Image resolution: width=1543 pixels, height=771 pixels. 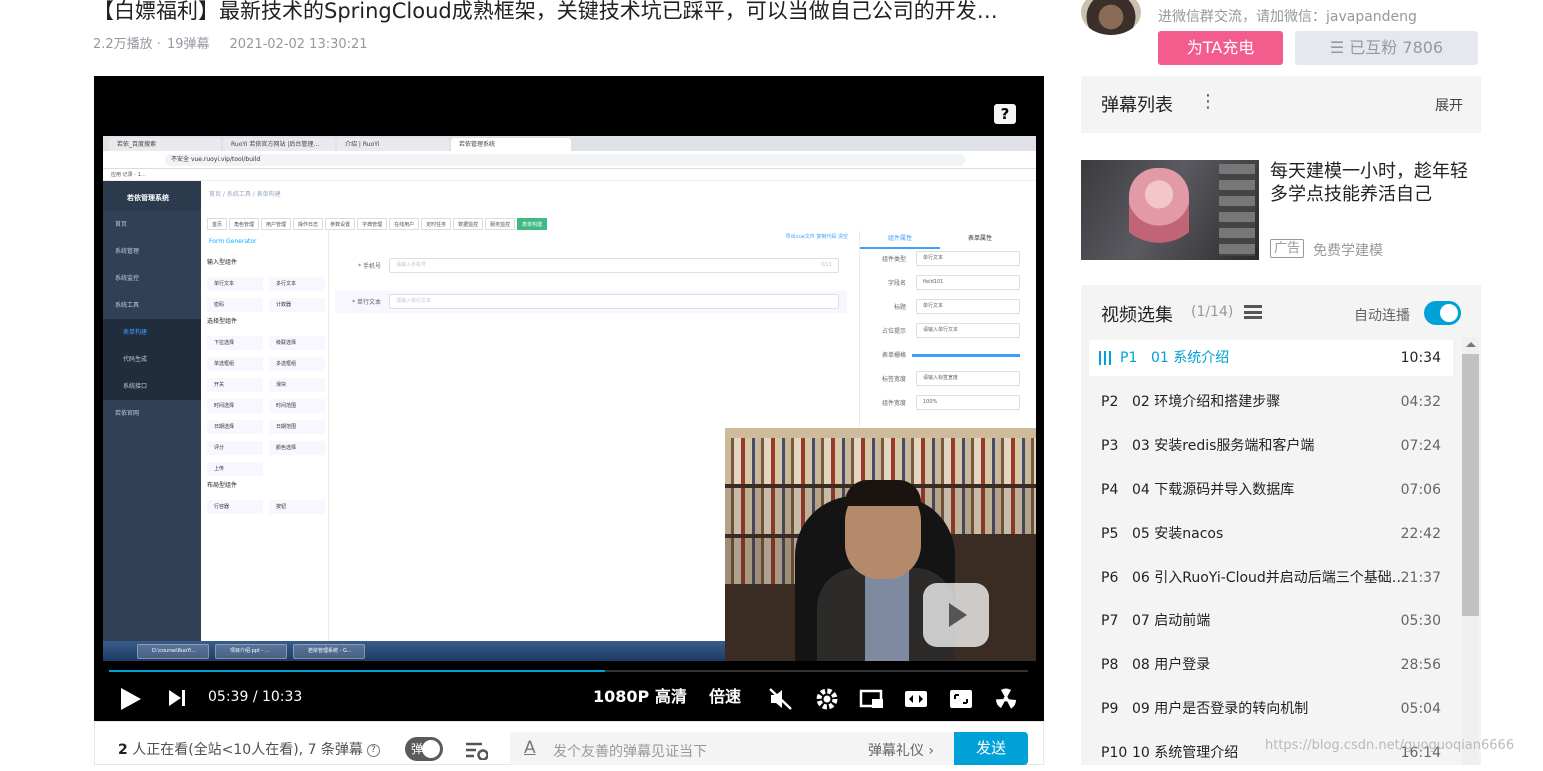 What do you see at coordinates (235, 343) in the screenshot?
I see `component-cell: 下拉选择` at bounding box center [235, 343].